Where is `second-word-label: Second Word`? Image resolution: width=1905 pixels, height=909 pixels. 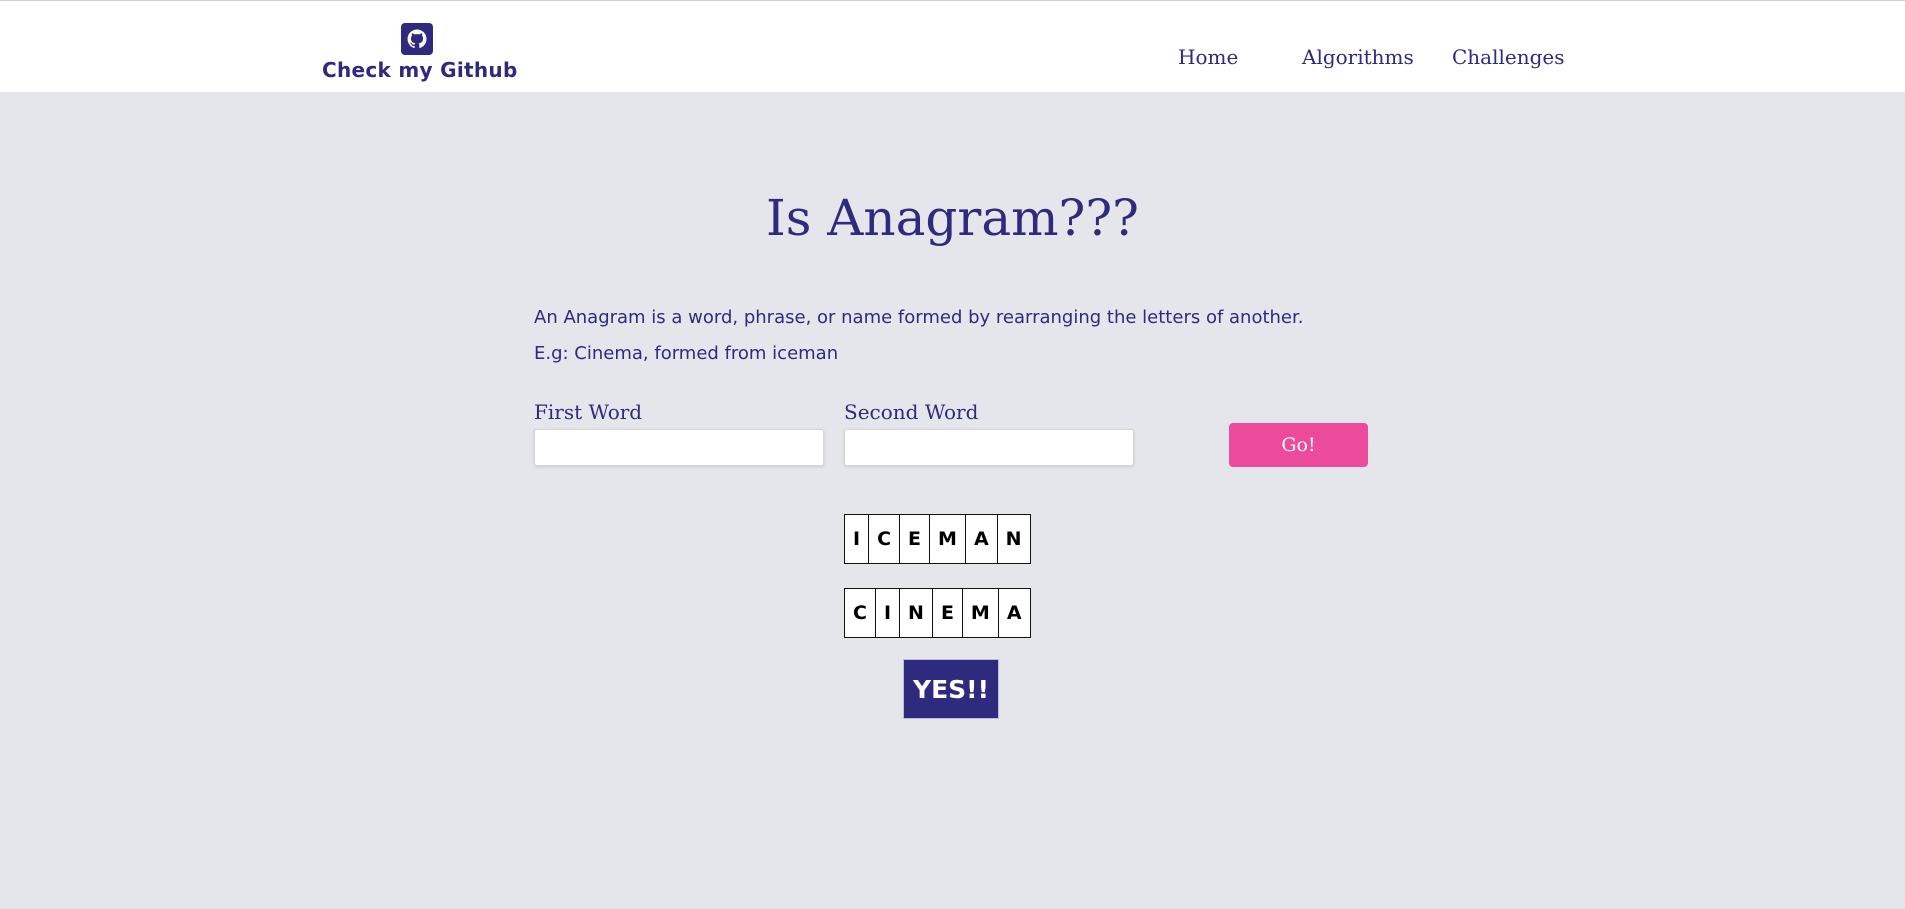
second-word-label: Second Word is located at coordinates (911, 412).